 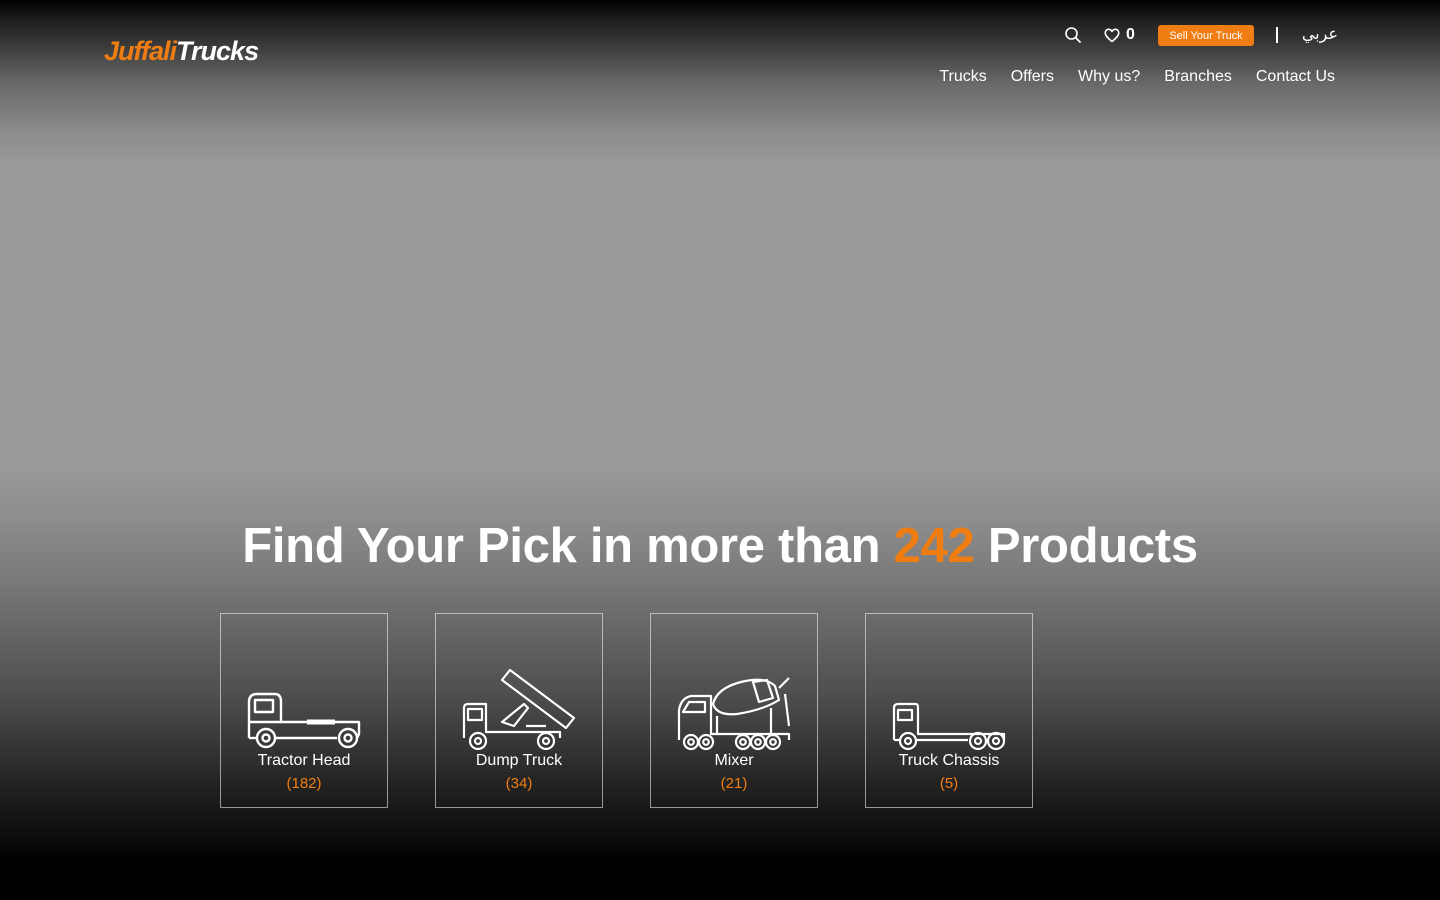 What do you see at coordinates (1130, 34) in the screenshot?
I see `wishlist-count: 0` at bounding box center [1130, 34].